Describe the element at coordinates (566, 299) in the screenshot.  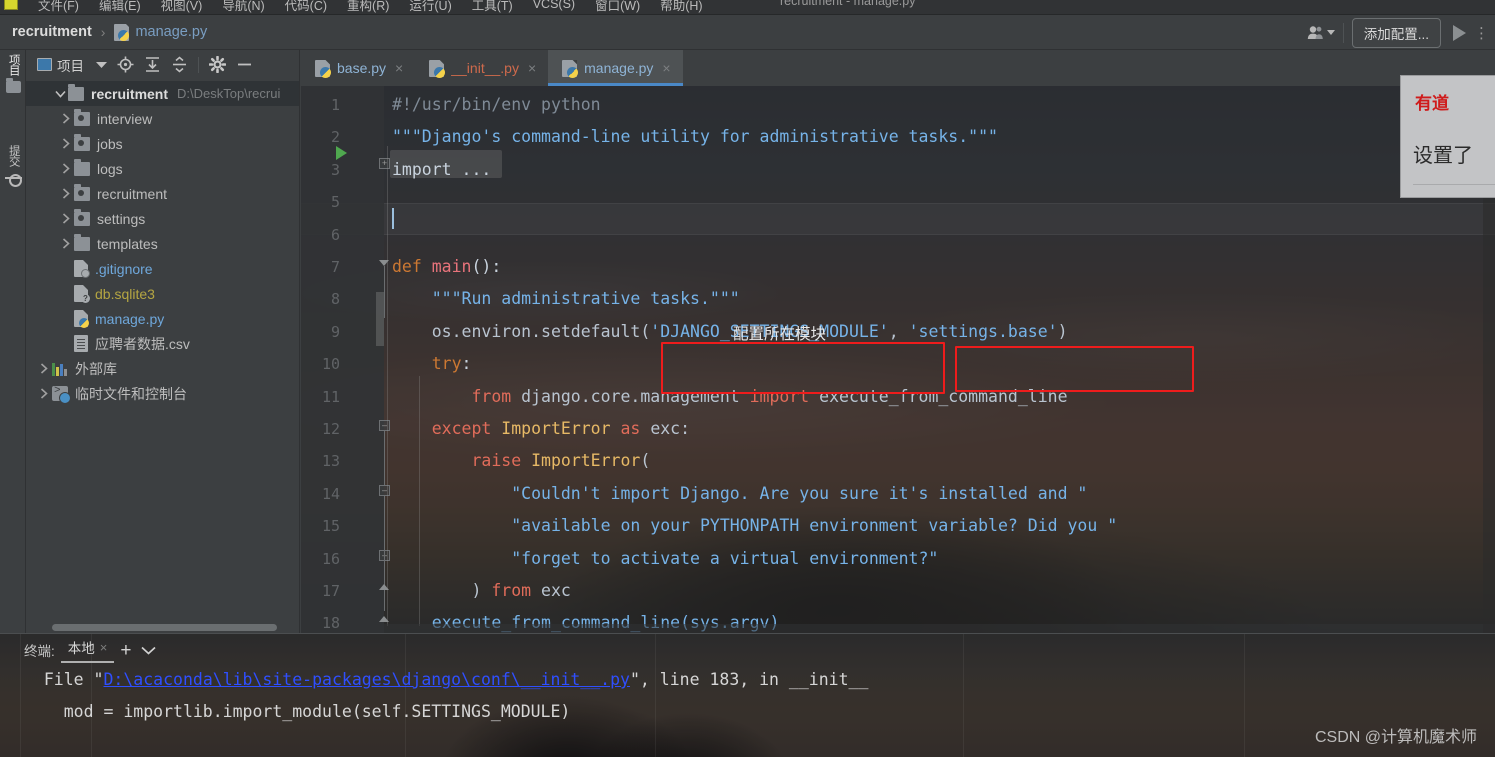
I see `code-line-8: """Run administrative tasks."""` at that location.